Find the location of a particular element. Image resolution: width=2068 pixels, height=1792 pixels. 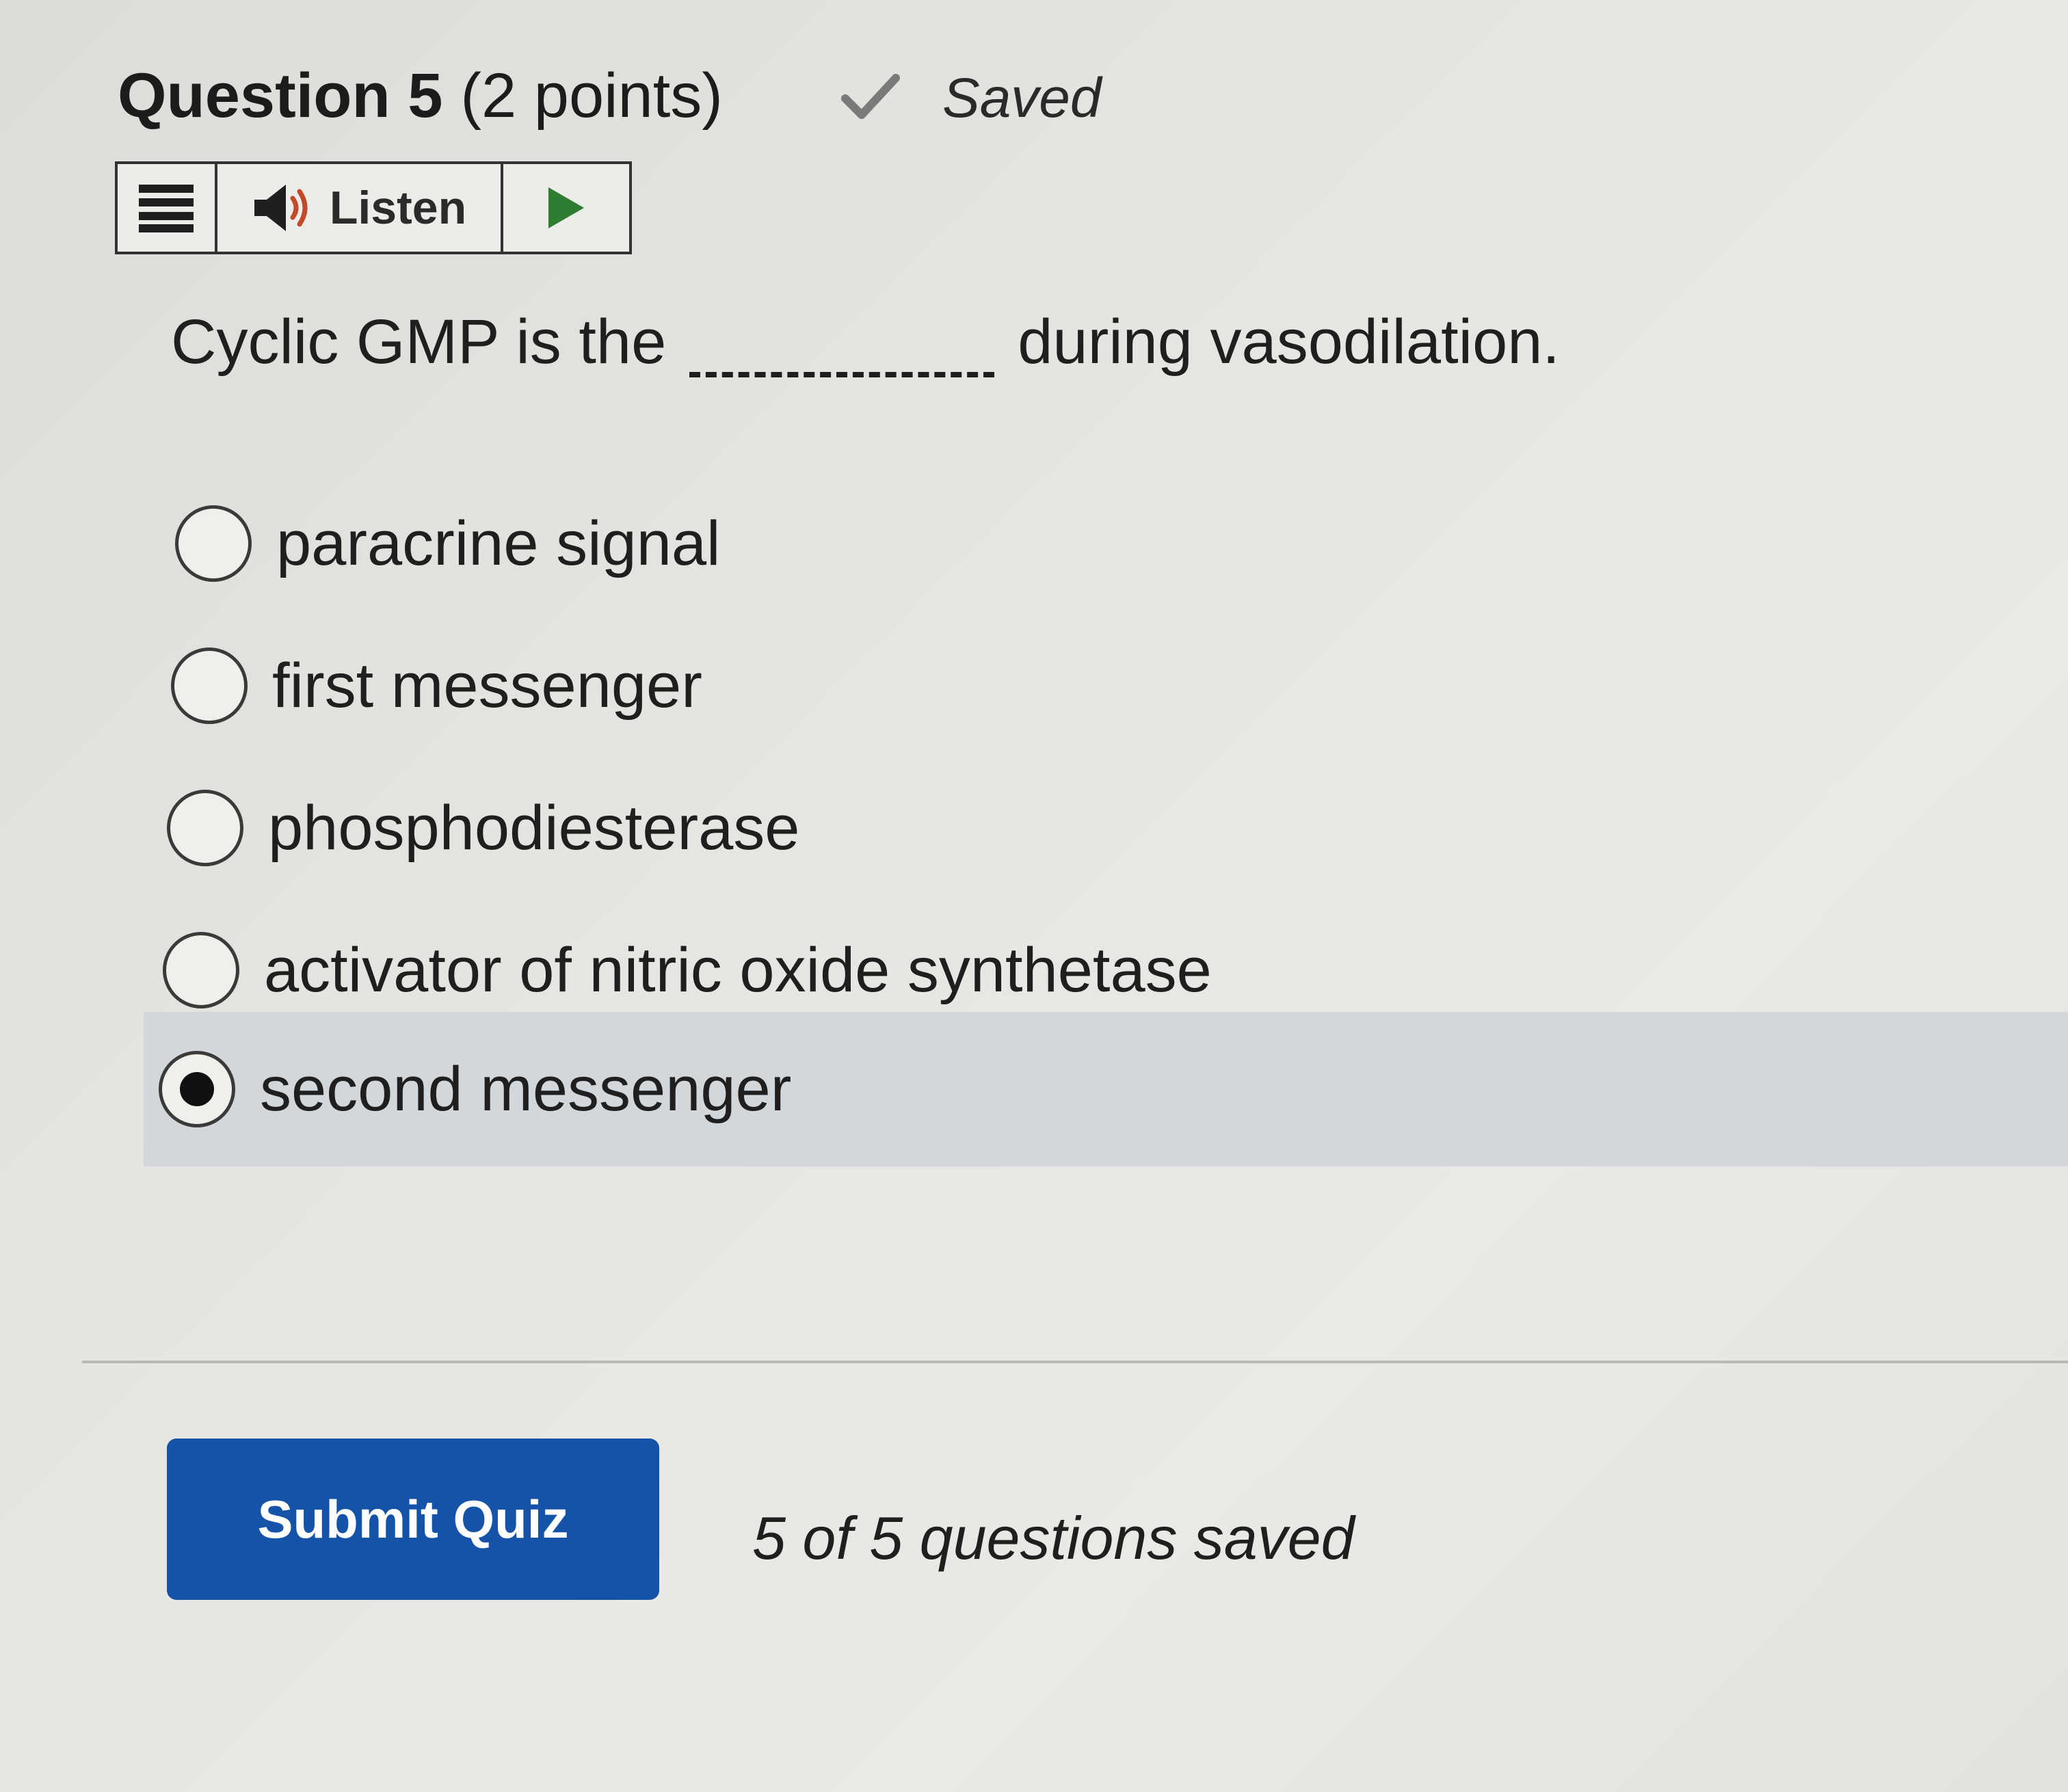

speaker-icon is located at coordinates (281, 208).